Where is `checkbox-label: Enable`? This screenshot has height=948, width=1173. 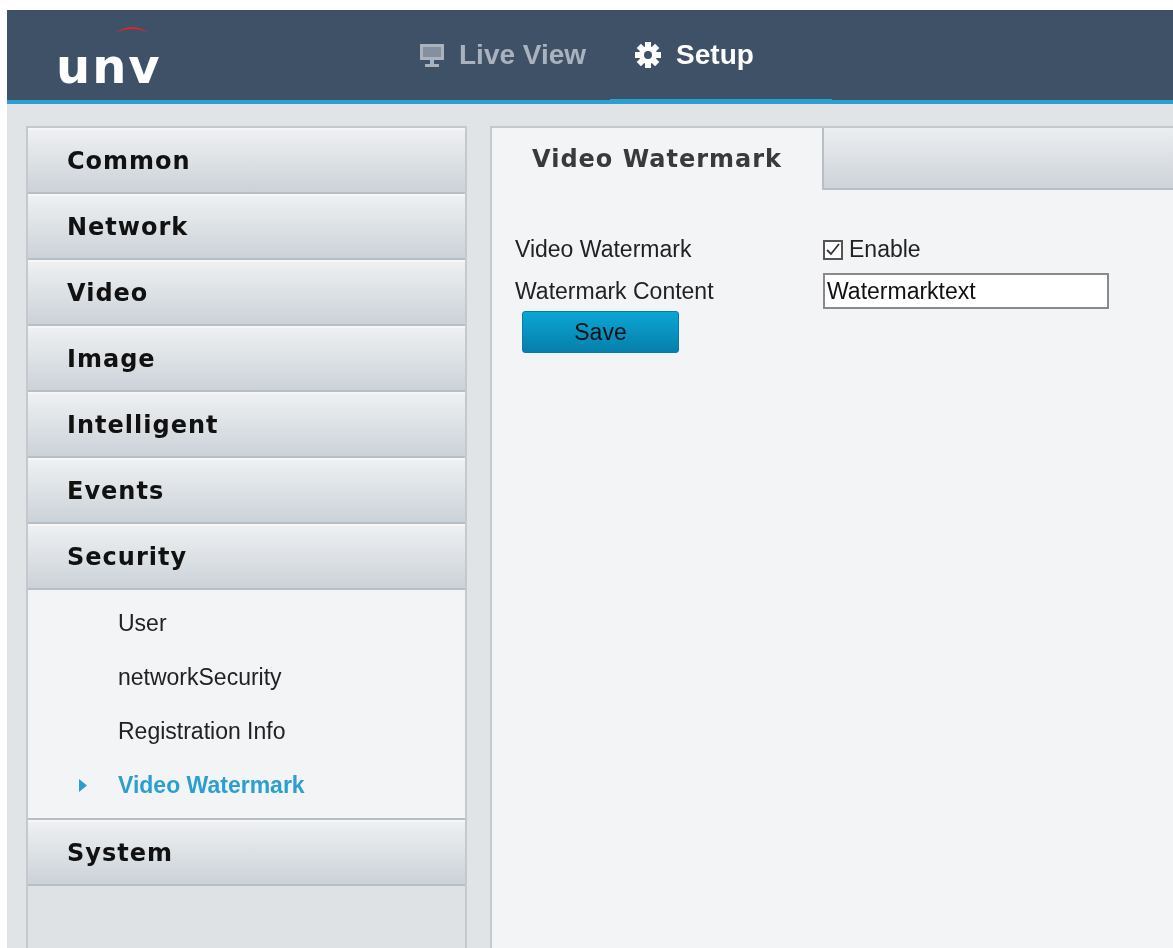
checkbox-label: Enable is located at coordinates (885, 249).